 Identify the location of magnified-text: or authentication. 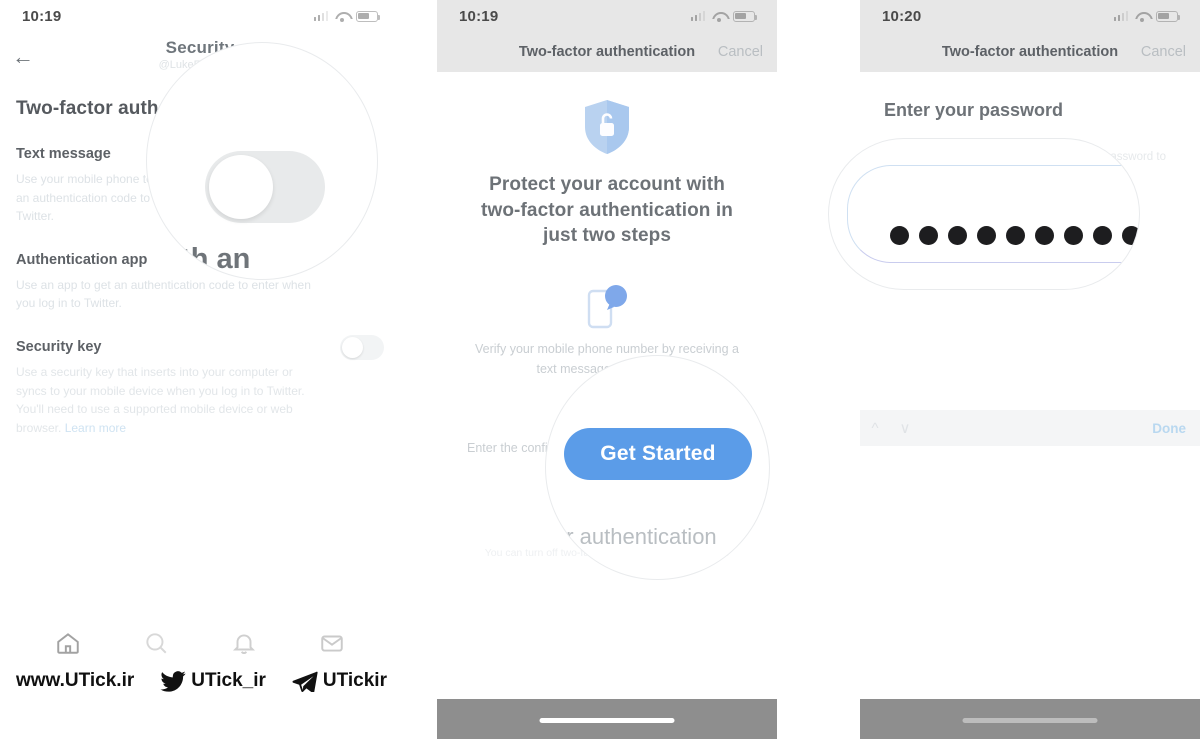
(635, 536).